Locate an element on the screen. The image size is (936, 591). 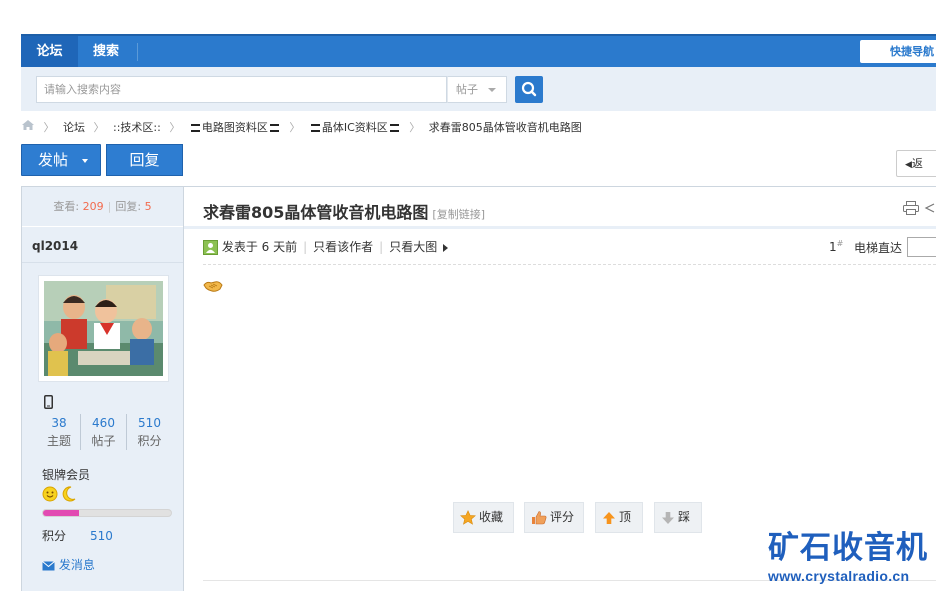
views-label: 查看: is located at coordinates (66, 206).